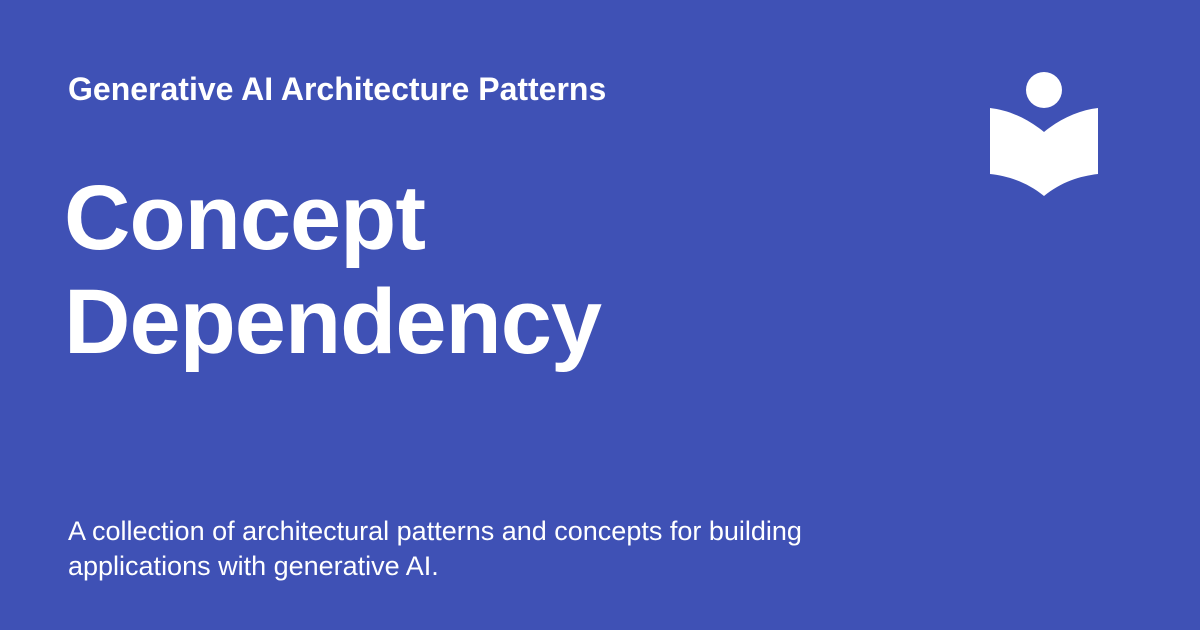 This screenshot has height=630, width=1200. I want to click on site-name: Generative AI Architecture Patterns, so click(337, 89).